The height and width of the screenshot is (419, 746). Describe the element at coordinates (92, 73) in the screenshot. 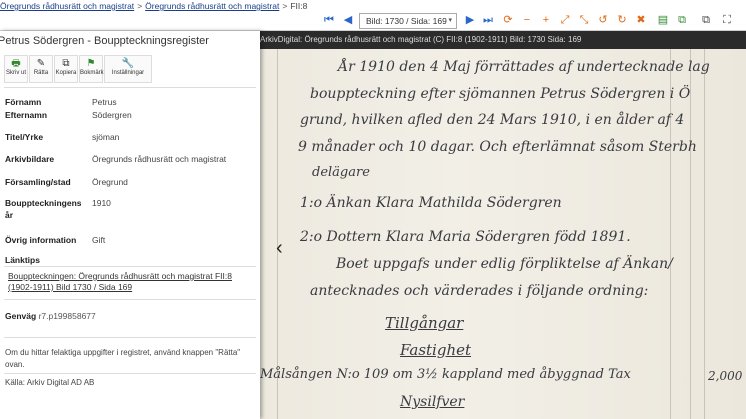

I see `bookmark-button-label: Bokmärk` at that location.